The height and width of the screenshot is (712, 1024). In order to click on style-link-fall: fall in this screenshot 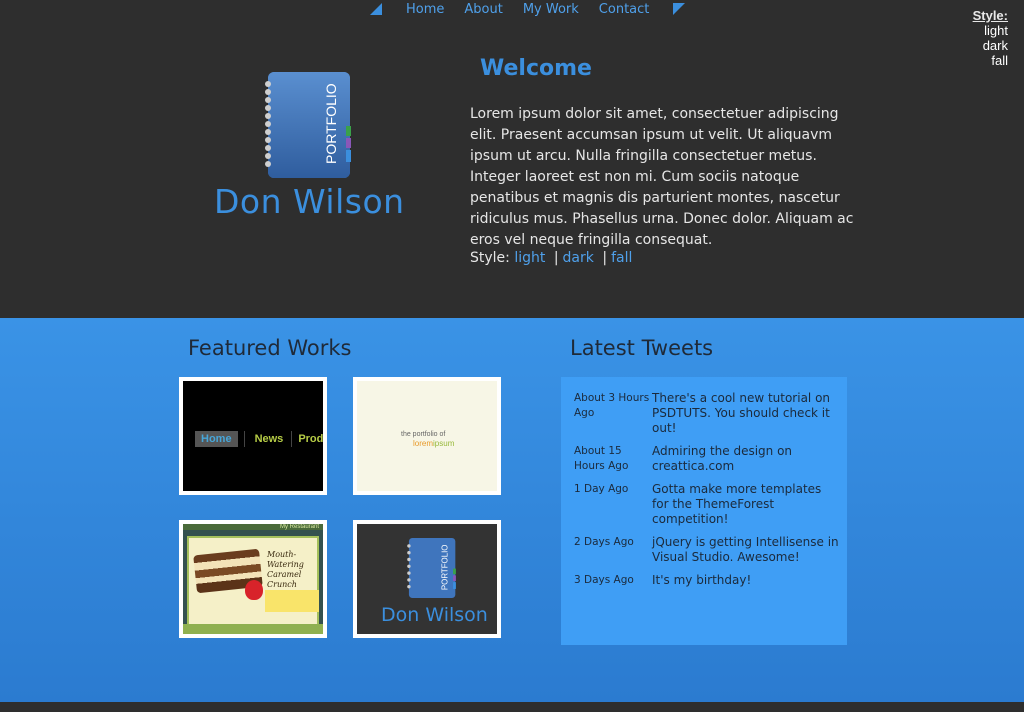, I will do `click(621, 258)`.